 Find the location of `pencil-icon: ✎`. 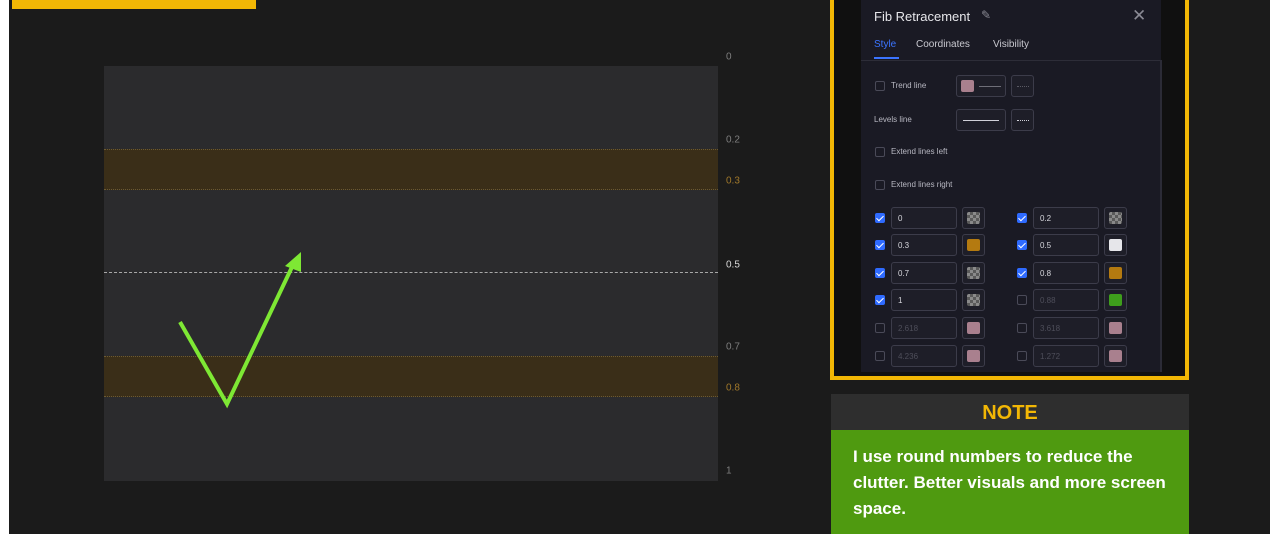

pencil-icon: ✎ is located at coordinates (986, 15).